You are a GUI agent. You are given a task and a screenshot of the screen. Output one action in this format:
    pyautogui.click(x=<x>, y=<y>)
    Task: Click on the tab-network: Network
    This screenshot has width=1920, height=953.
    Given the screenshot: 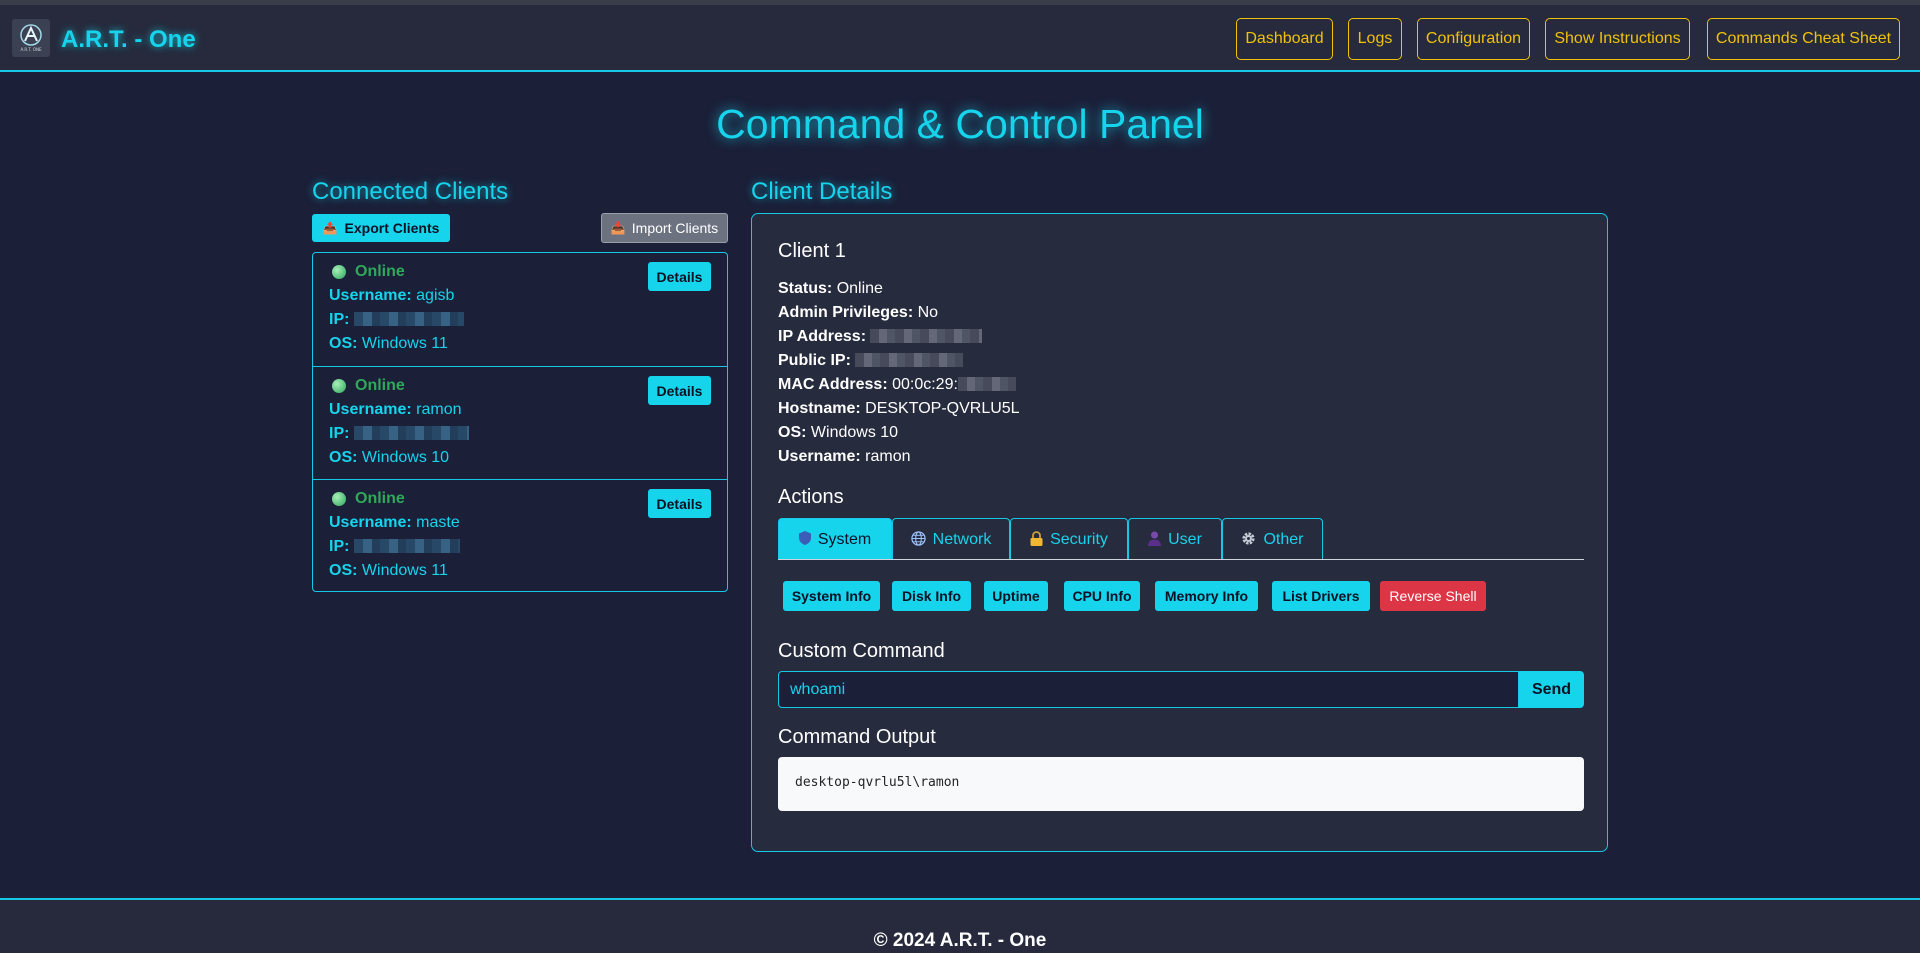 What is the action you would take?
    pyautogui.click(x=951, y=539)
    